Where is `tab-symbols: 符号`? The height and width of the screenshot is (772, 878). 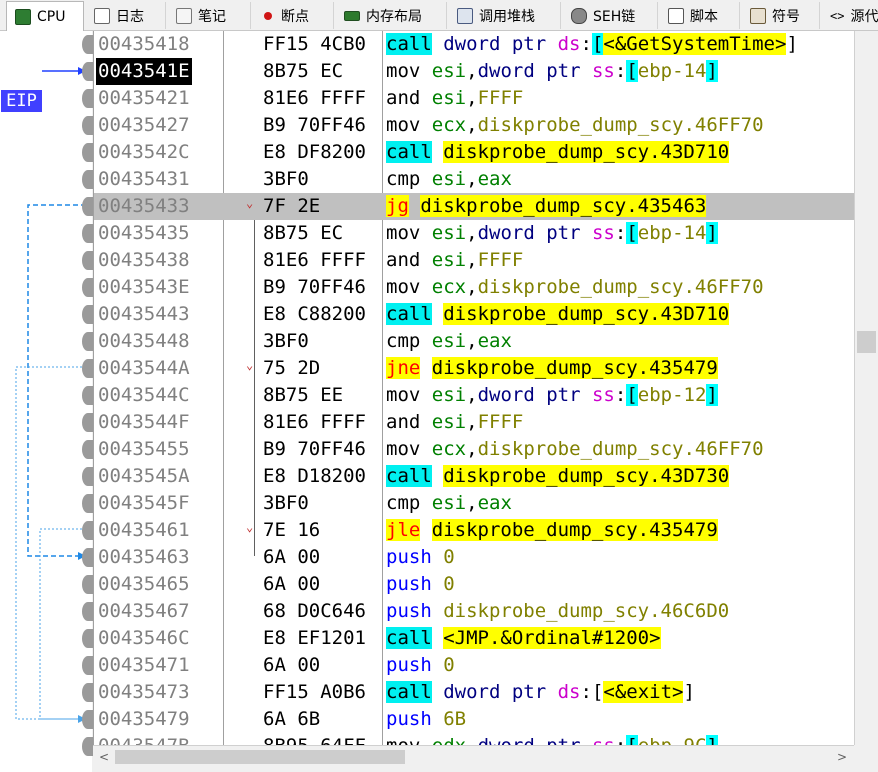 tab-symbols: 符号 is located at coordinates (781, 15).